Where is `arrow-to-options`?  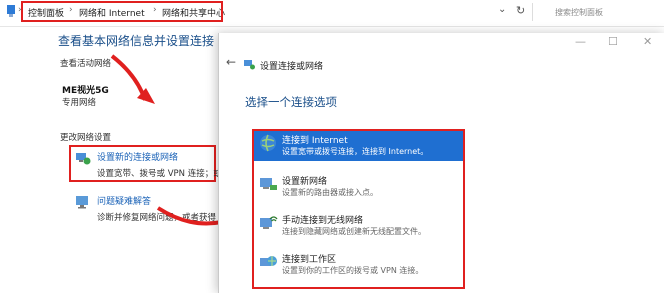
arrow-to-options is located at coordinates (189, 216).